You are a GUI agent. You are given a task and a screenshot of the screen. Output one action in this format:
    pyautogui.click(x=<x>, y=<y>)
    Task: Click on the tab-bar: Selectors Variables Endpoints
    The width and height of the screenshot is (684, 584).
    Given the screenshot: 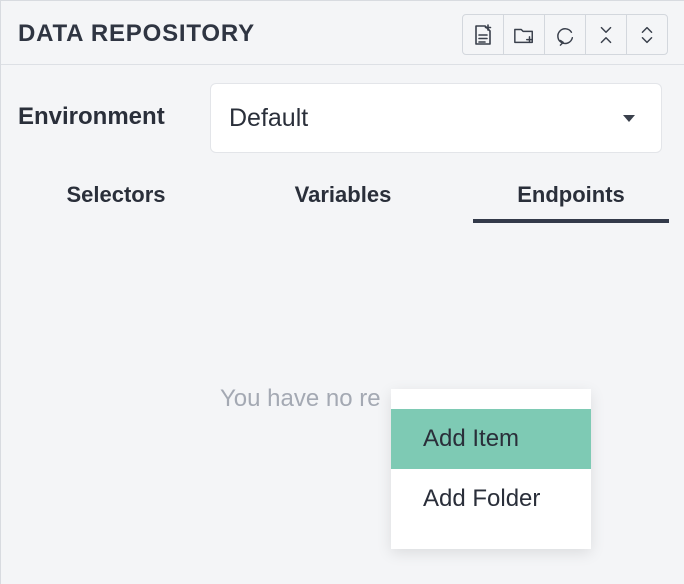 What is the action you would take?
    pyautogui.click(x=342, y=197)
    